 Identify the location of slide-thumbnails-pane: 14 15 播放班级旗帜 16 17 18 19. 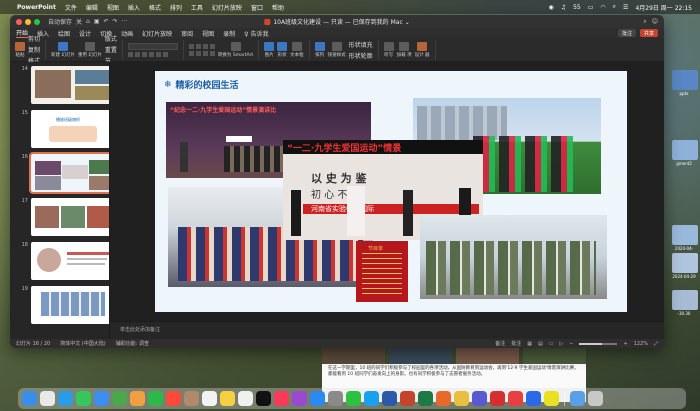
(60, 200).